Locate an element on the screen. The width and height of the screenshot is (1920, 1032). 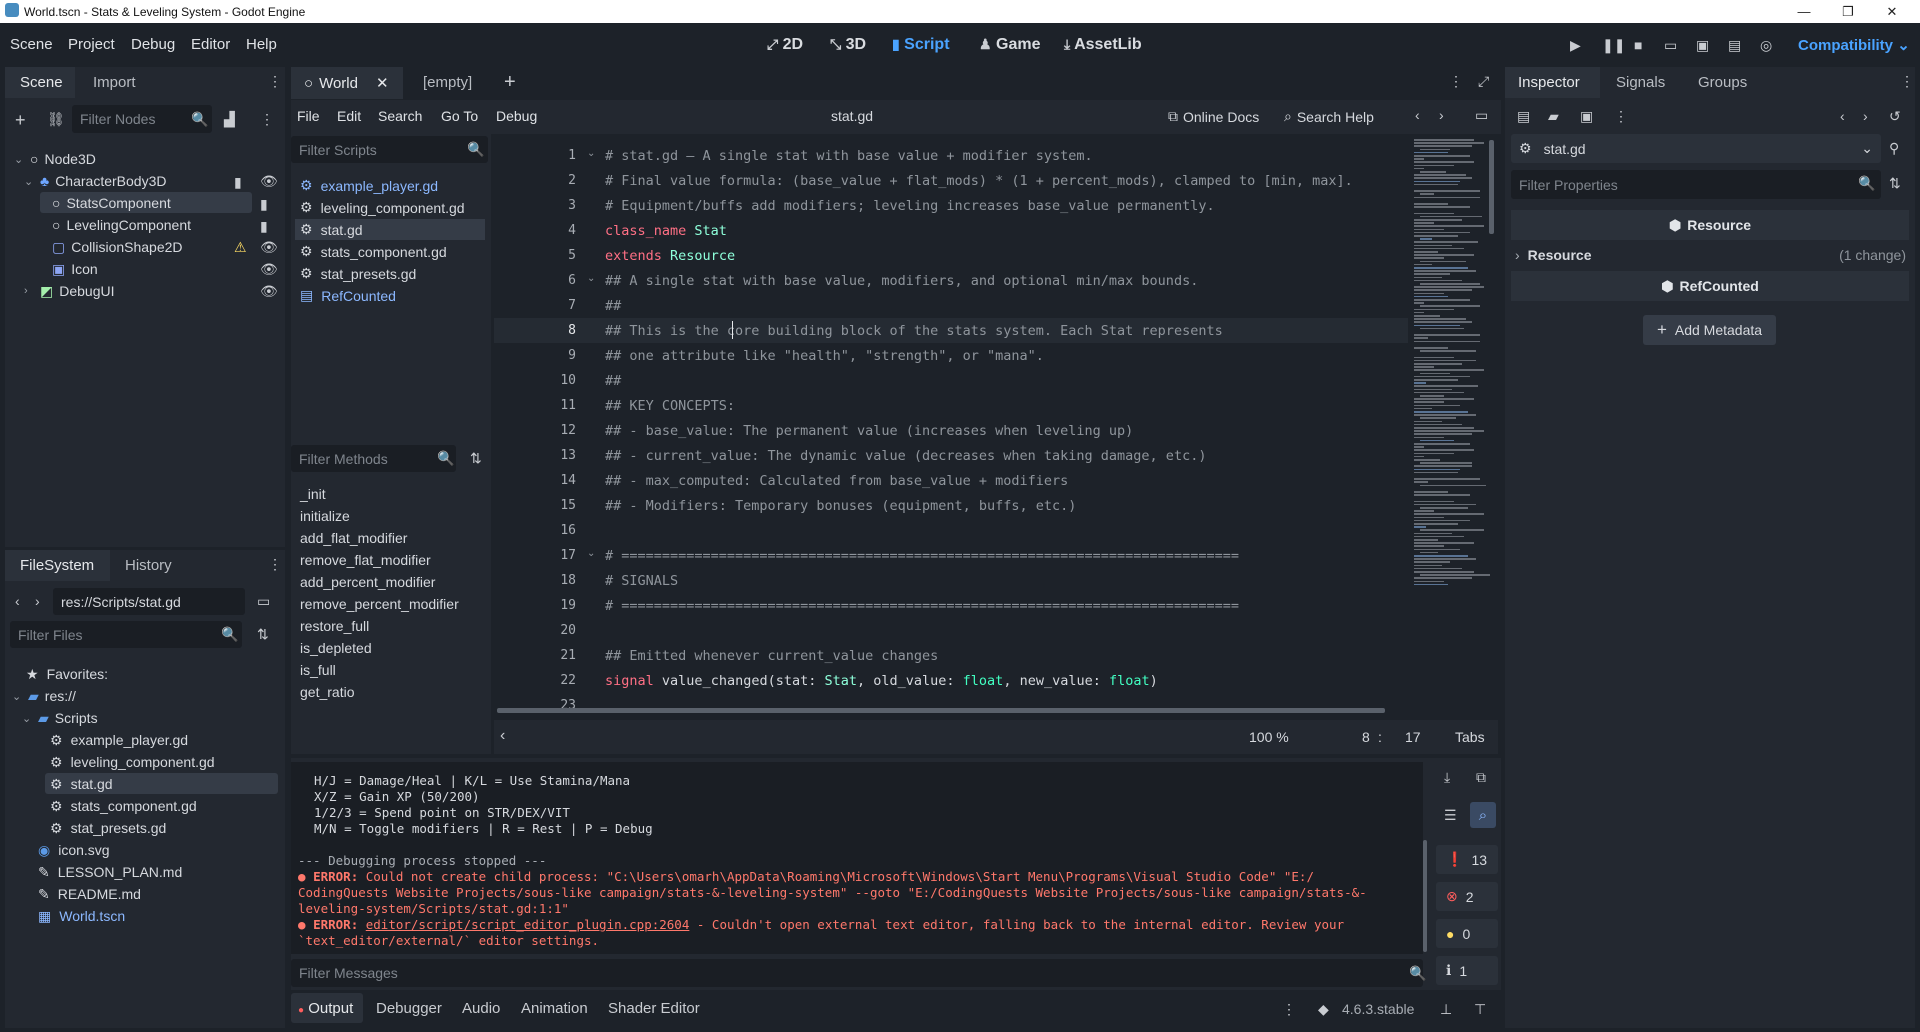
script-list-item: ⚙ stats_component.gd is located at coordinates (373, 251).